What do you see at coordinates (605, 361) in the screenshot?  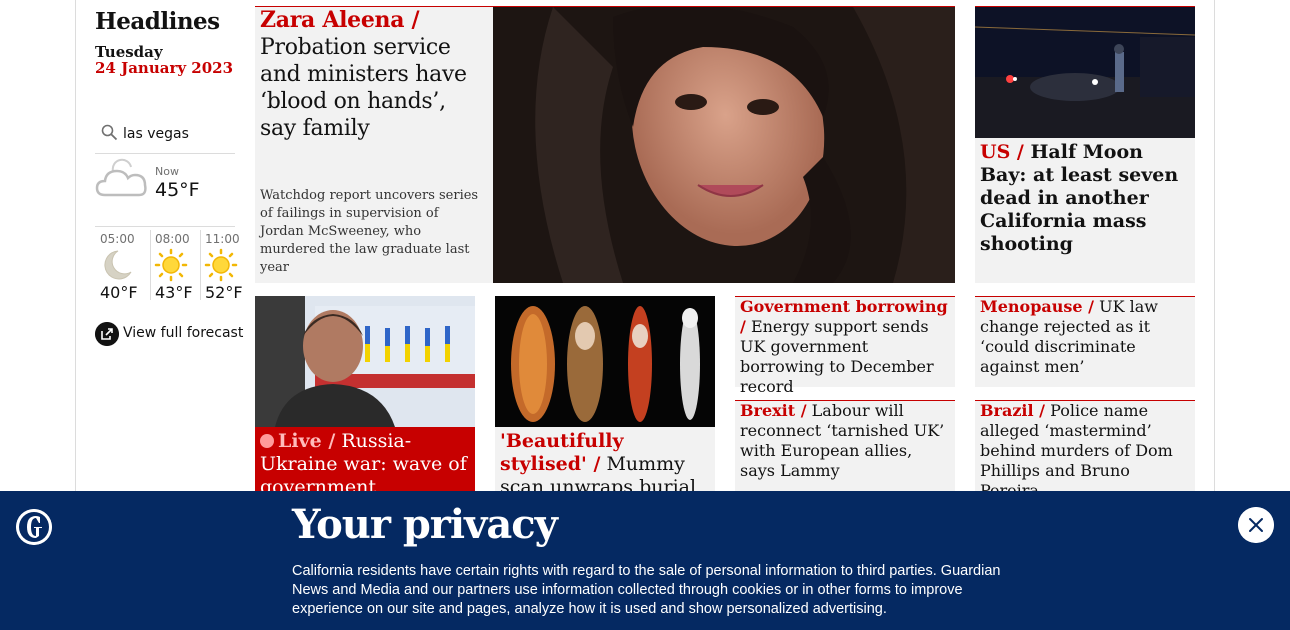 I see `mummy-story-photo` at bounding box center [605, 361].